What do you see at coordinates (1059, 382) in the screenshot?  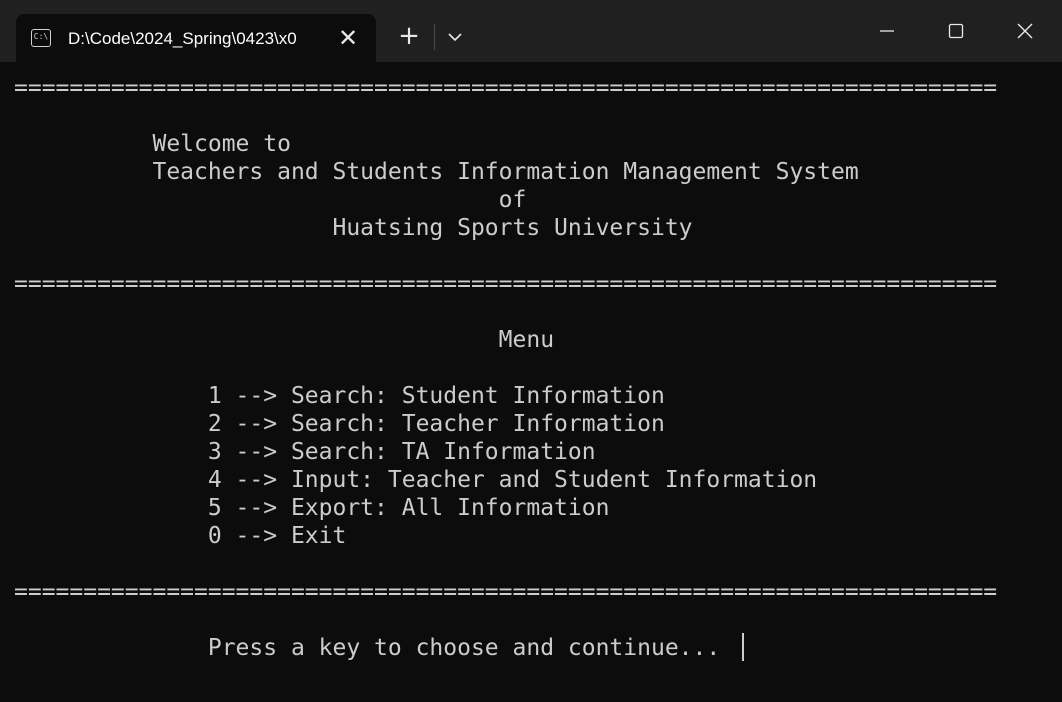 I see `scrollbar` at bounding box center [1059, 382].